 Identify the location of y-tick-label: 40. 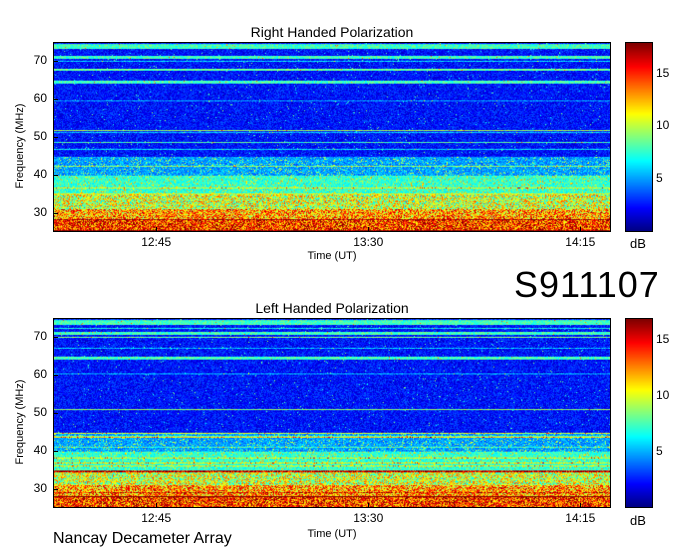
(40, 450).